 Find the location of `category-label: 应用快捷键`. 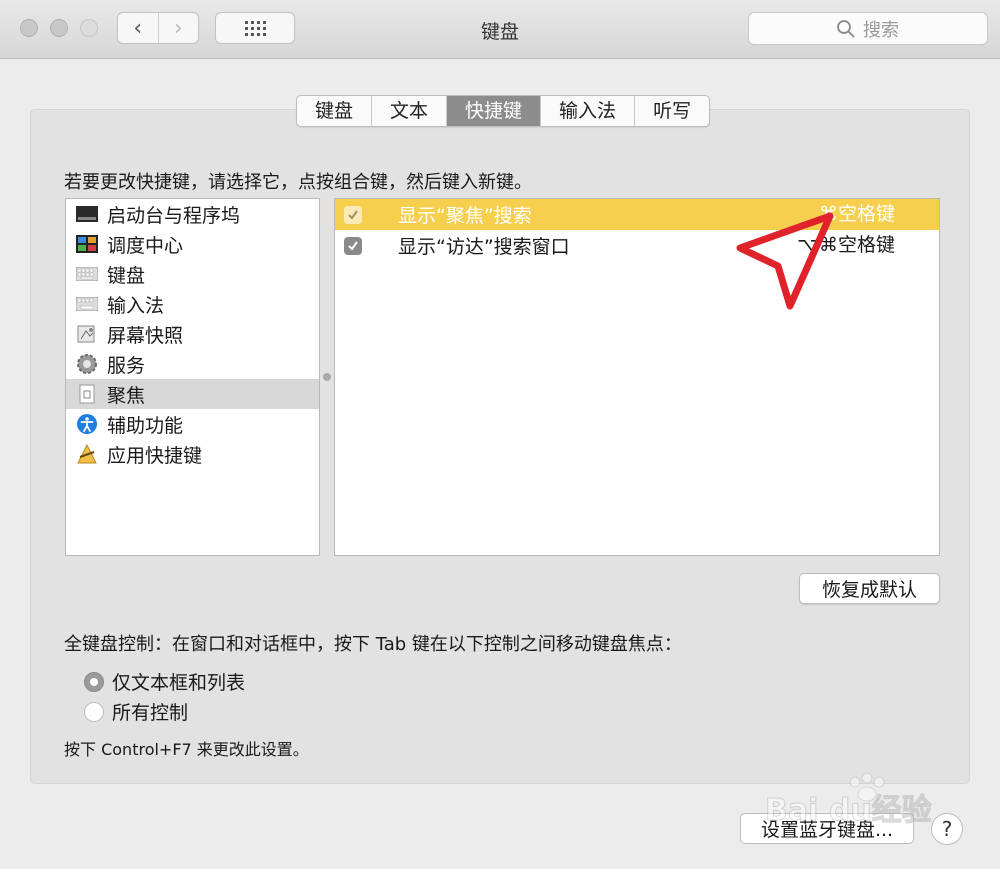

category-label: 应用快捷键 is located at coordinates (155, 455).